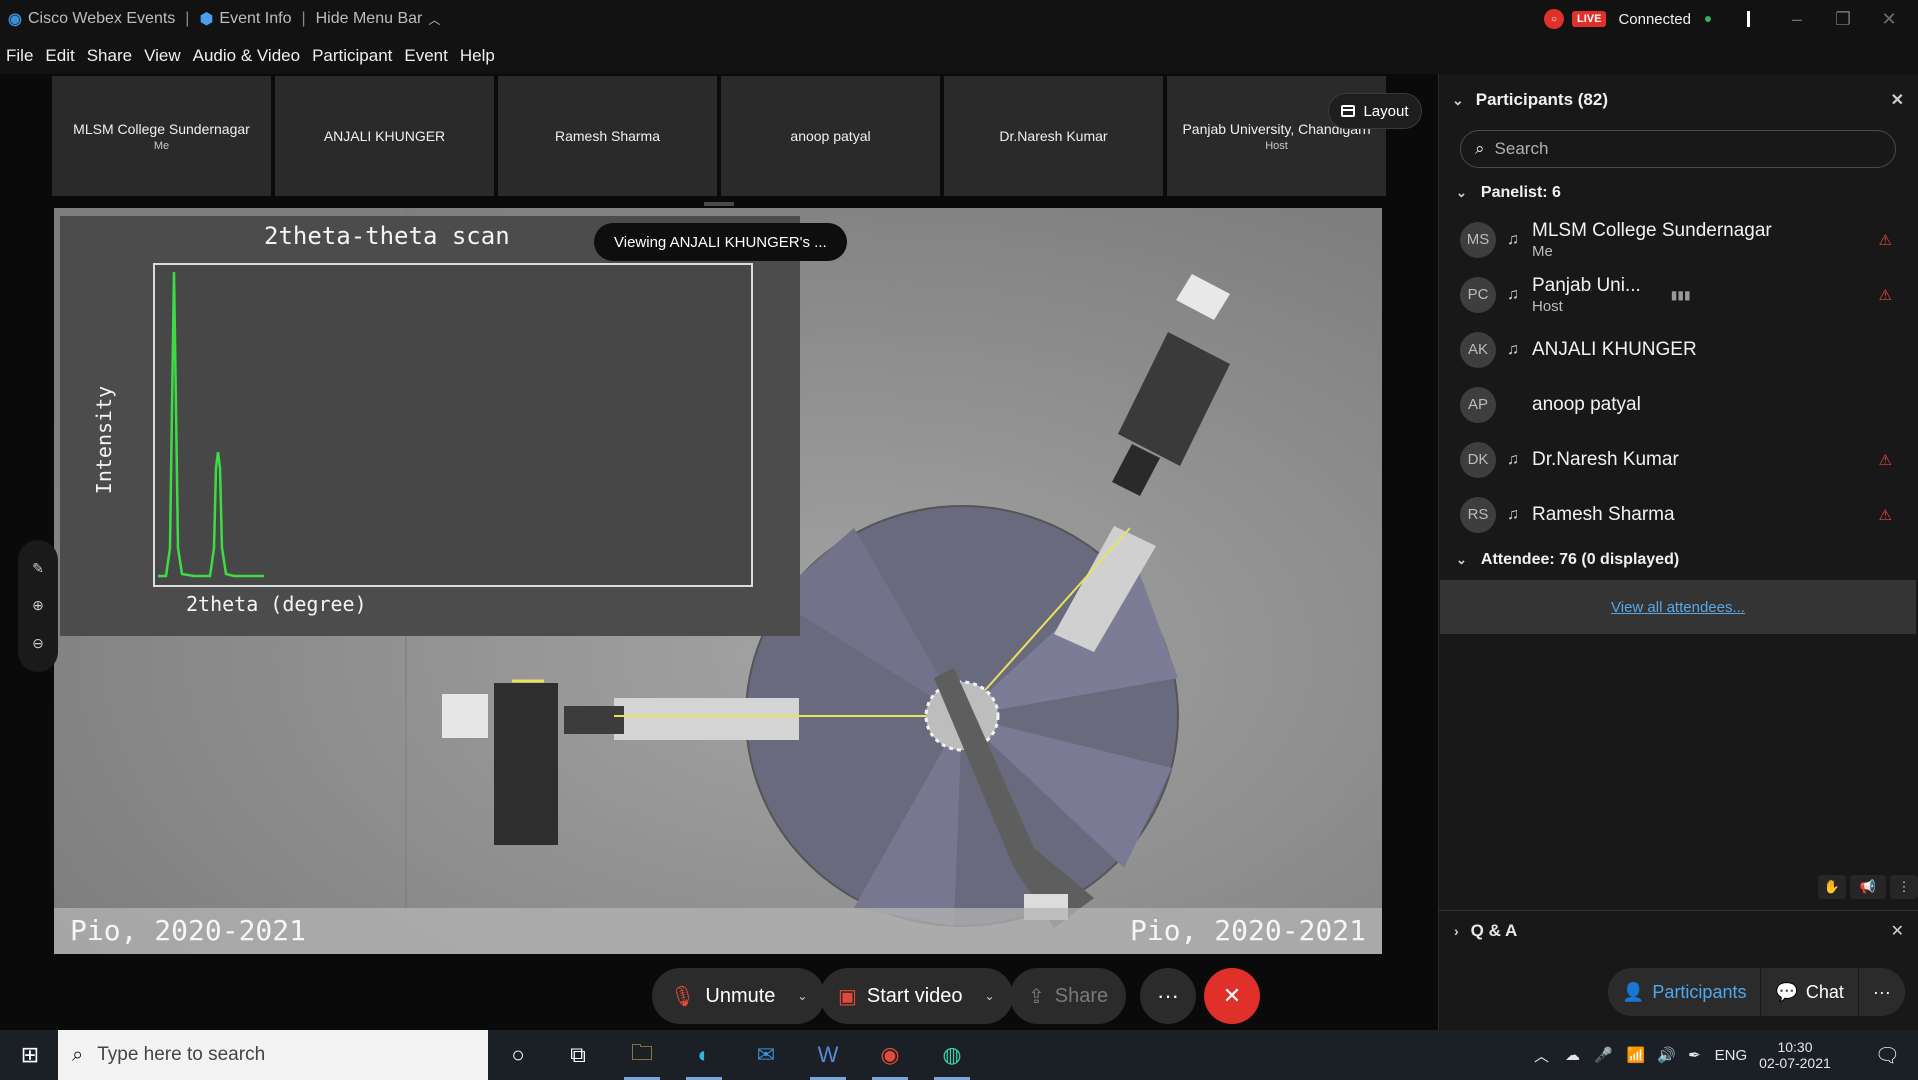 The image size is (1918, 1080). I want to click on menu-view: View, so click(162, 56).